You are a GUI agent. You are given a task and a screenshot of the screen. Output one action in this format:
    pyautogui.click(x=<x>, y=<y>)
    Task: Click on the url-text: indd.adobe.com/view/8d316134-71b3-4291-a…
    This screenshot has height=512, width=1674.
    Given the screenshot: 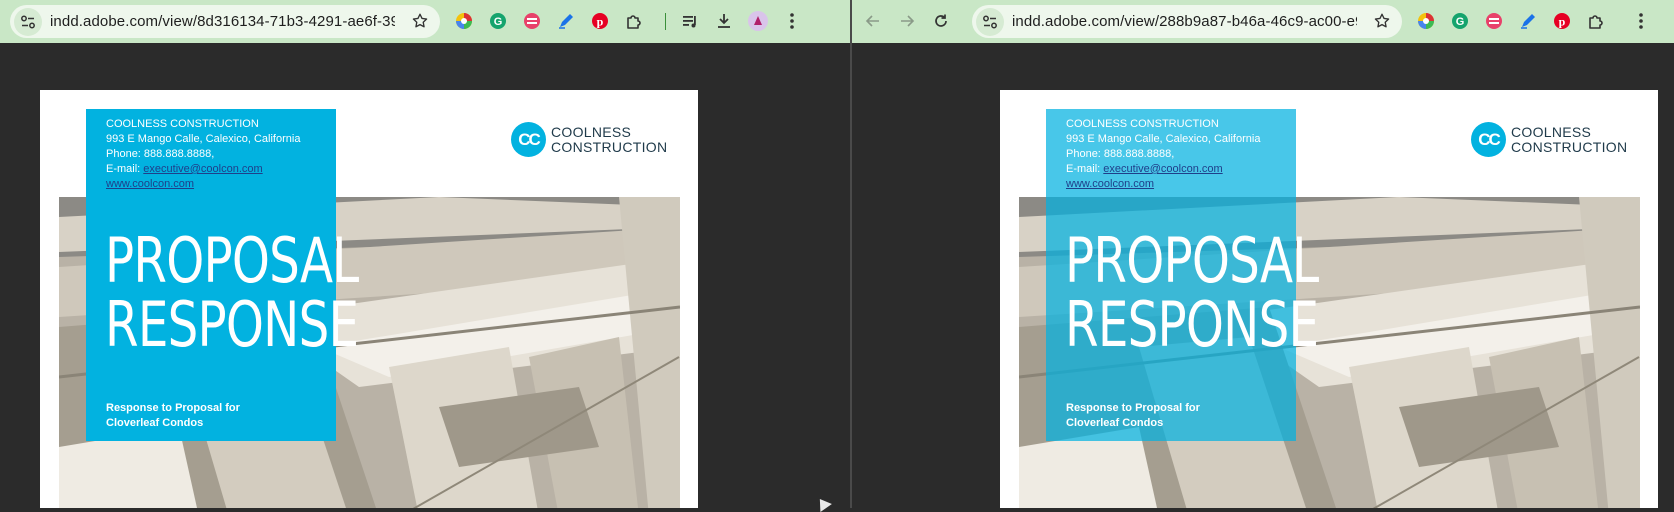 What is the action you would take?
    pyautogui.click(x=222, y=21)
    